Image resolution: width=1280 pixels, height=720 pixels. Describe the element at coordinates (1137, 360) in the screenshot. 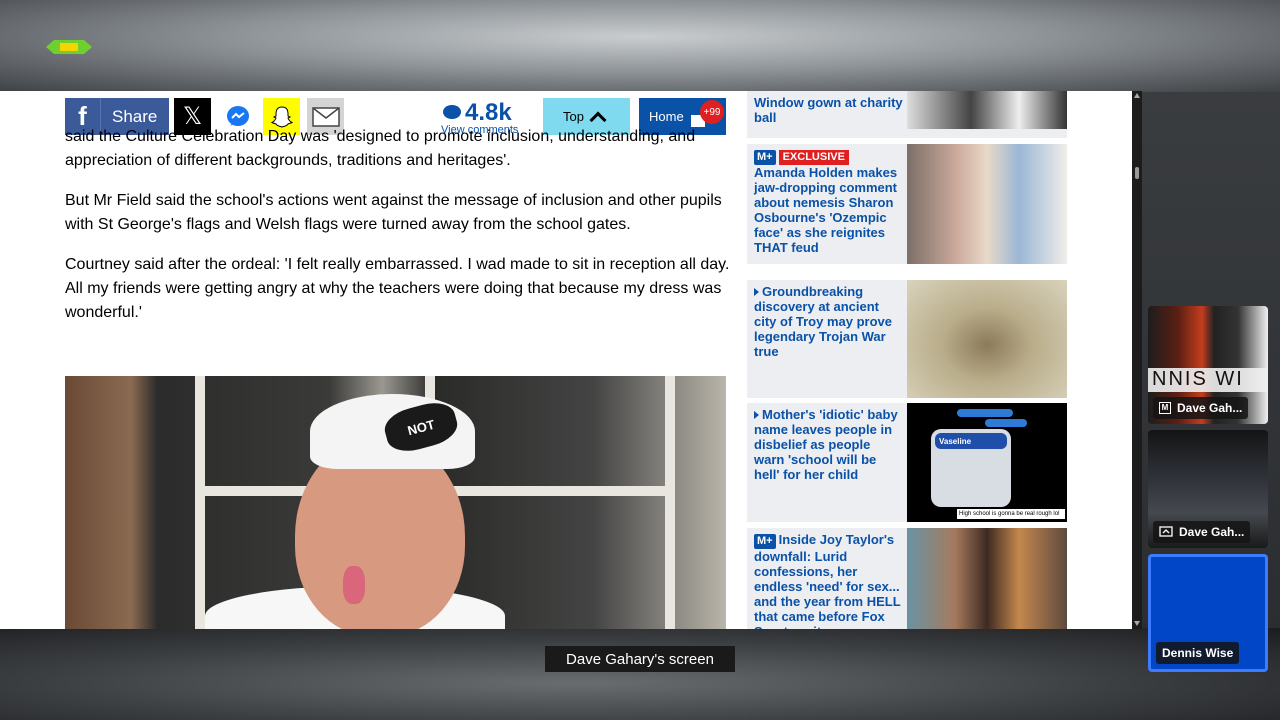

I see `scrollbar` at that location.